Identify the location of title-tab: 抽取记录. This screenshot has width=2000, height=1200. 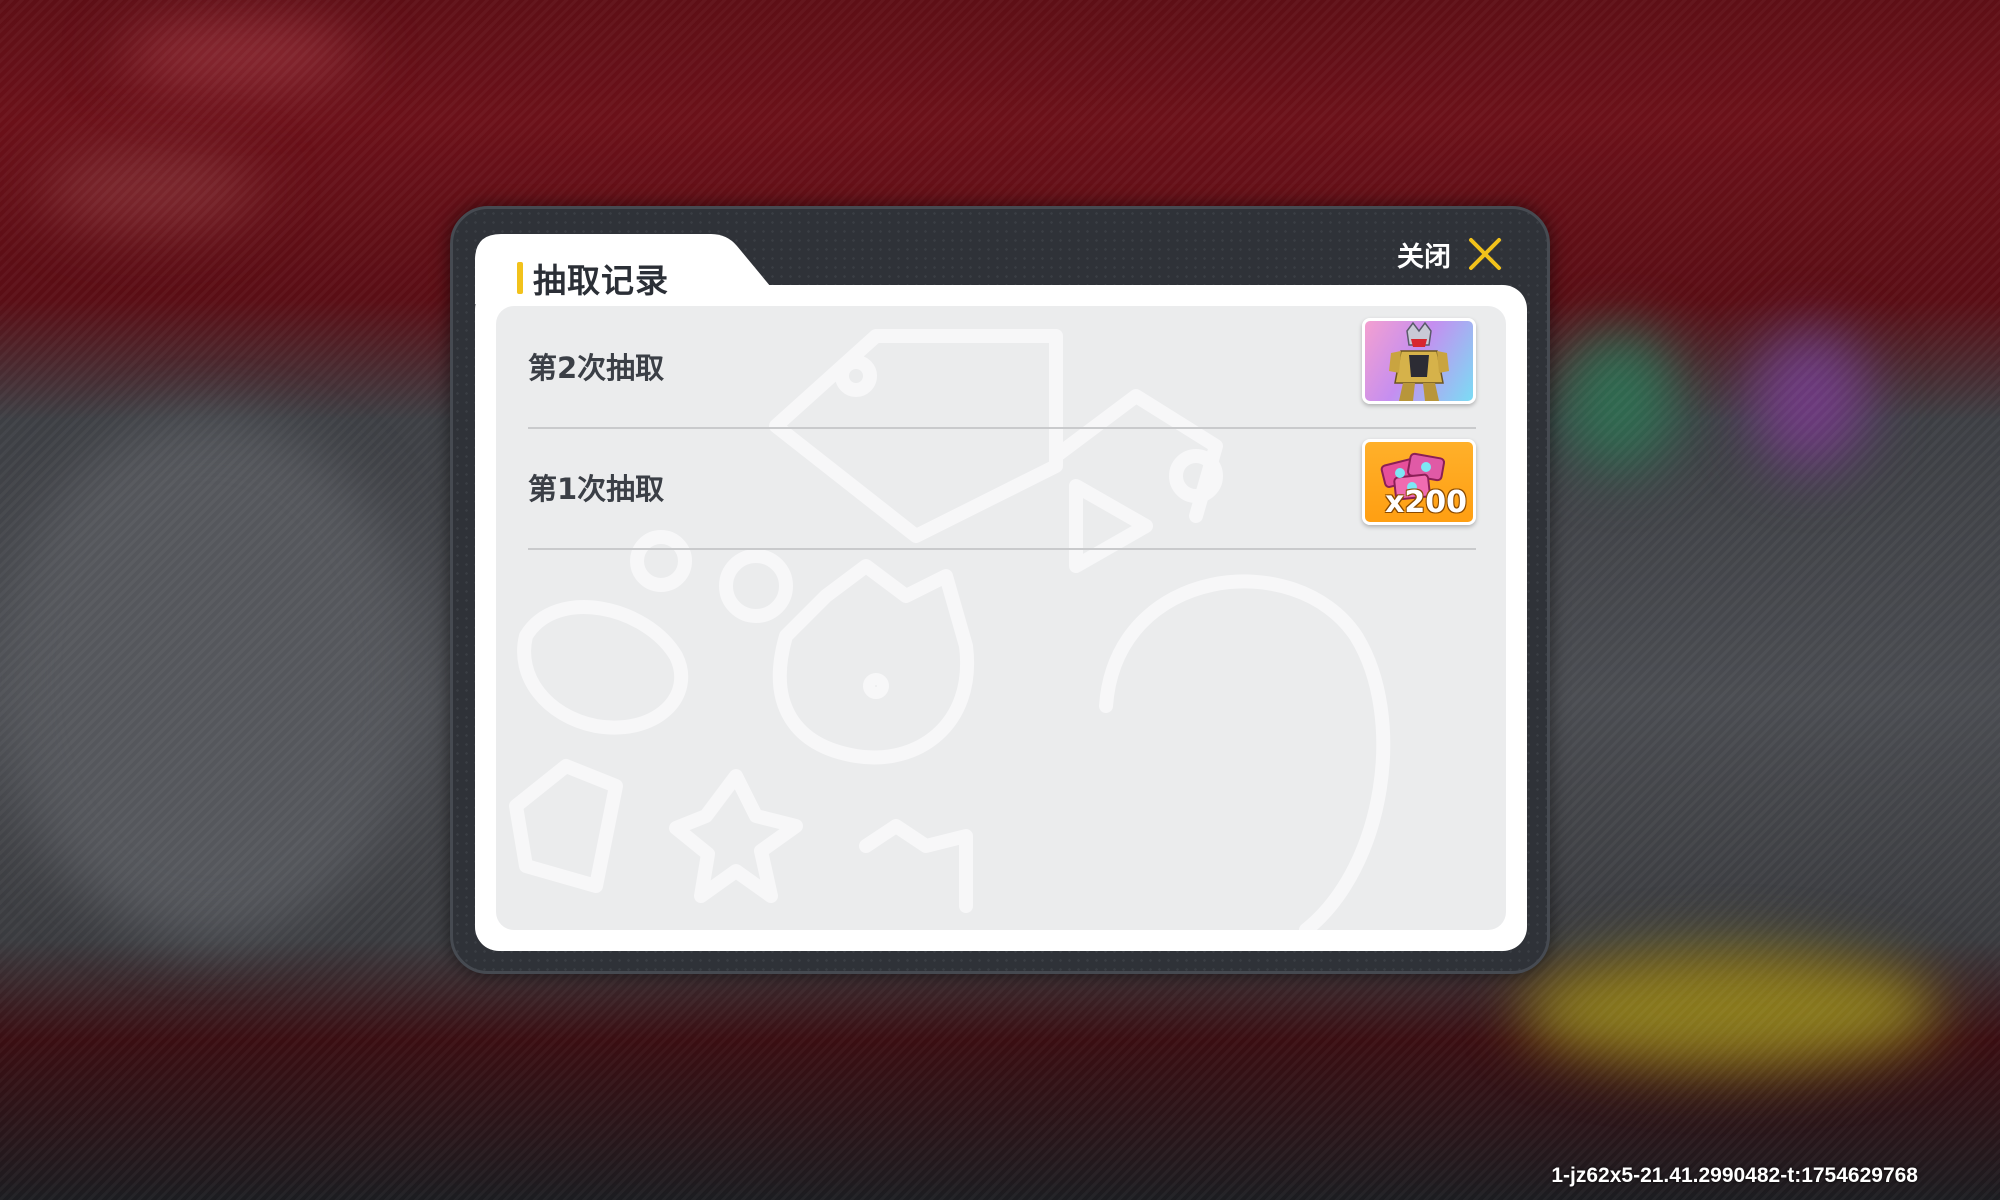
(630, 269).